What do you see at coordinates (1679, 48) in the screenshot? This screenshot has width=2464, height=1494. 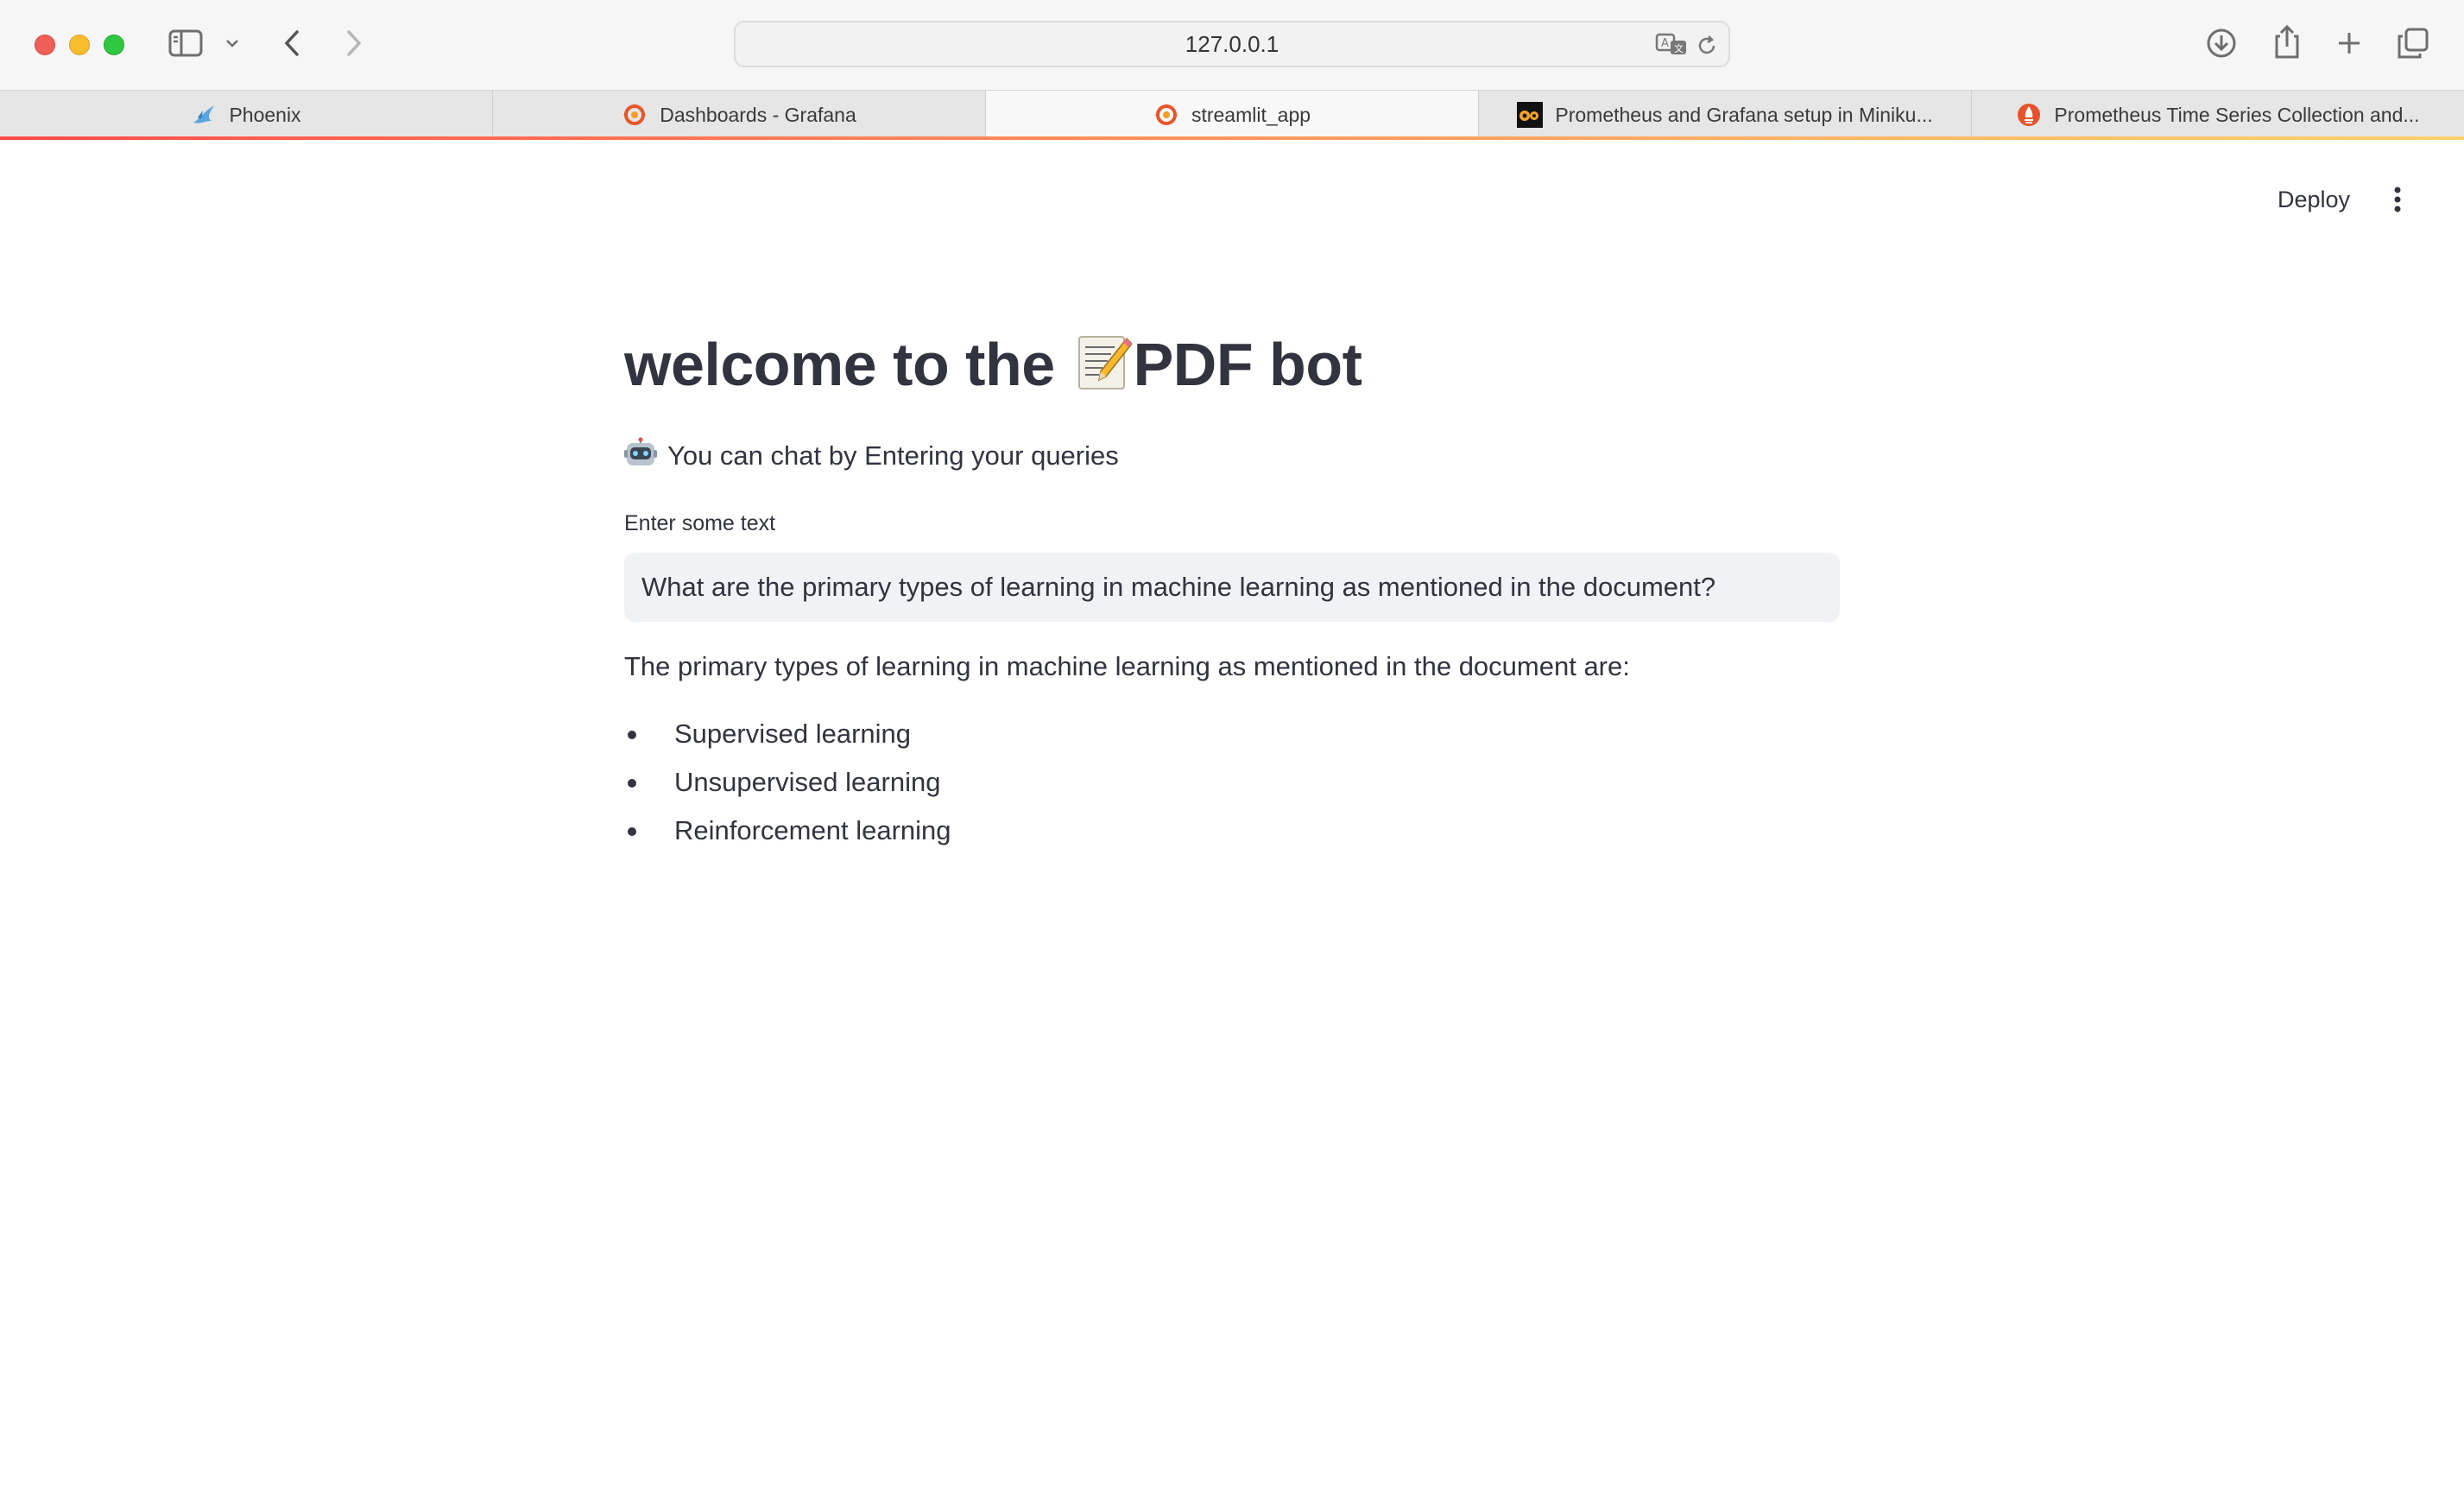 I see `svg-text: 文` at bounding box center [1679, 48].